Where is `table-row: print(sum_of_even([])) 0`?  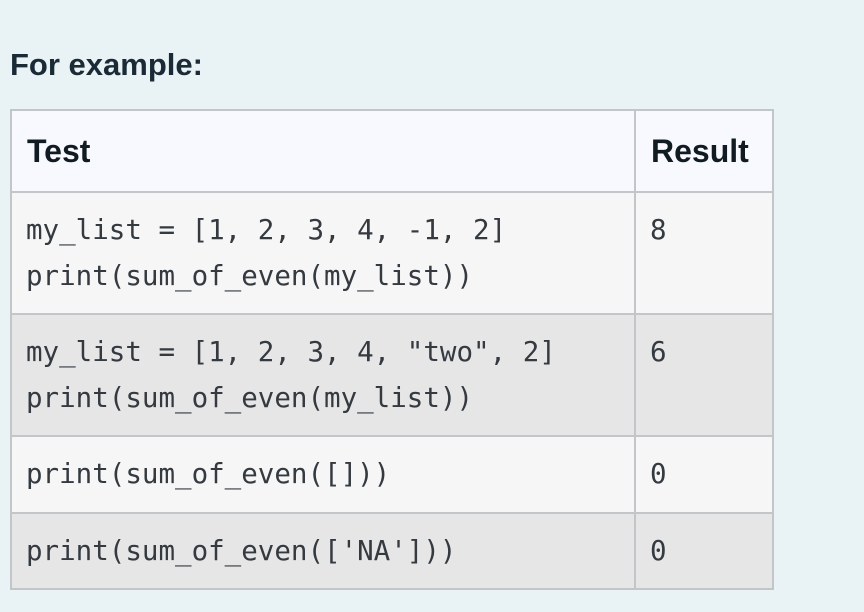
table-row: print(sum_of_even([])) 0 is located at coordinates (392, 474).